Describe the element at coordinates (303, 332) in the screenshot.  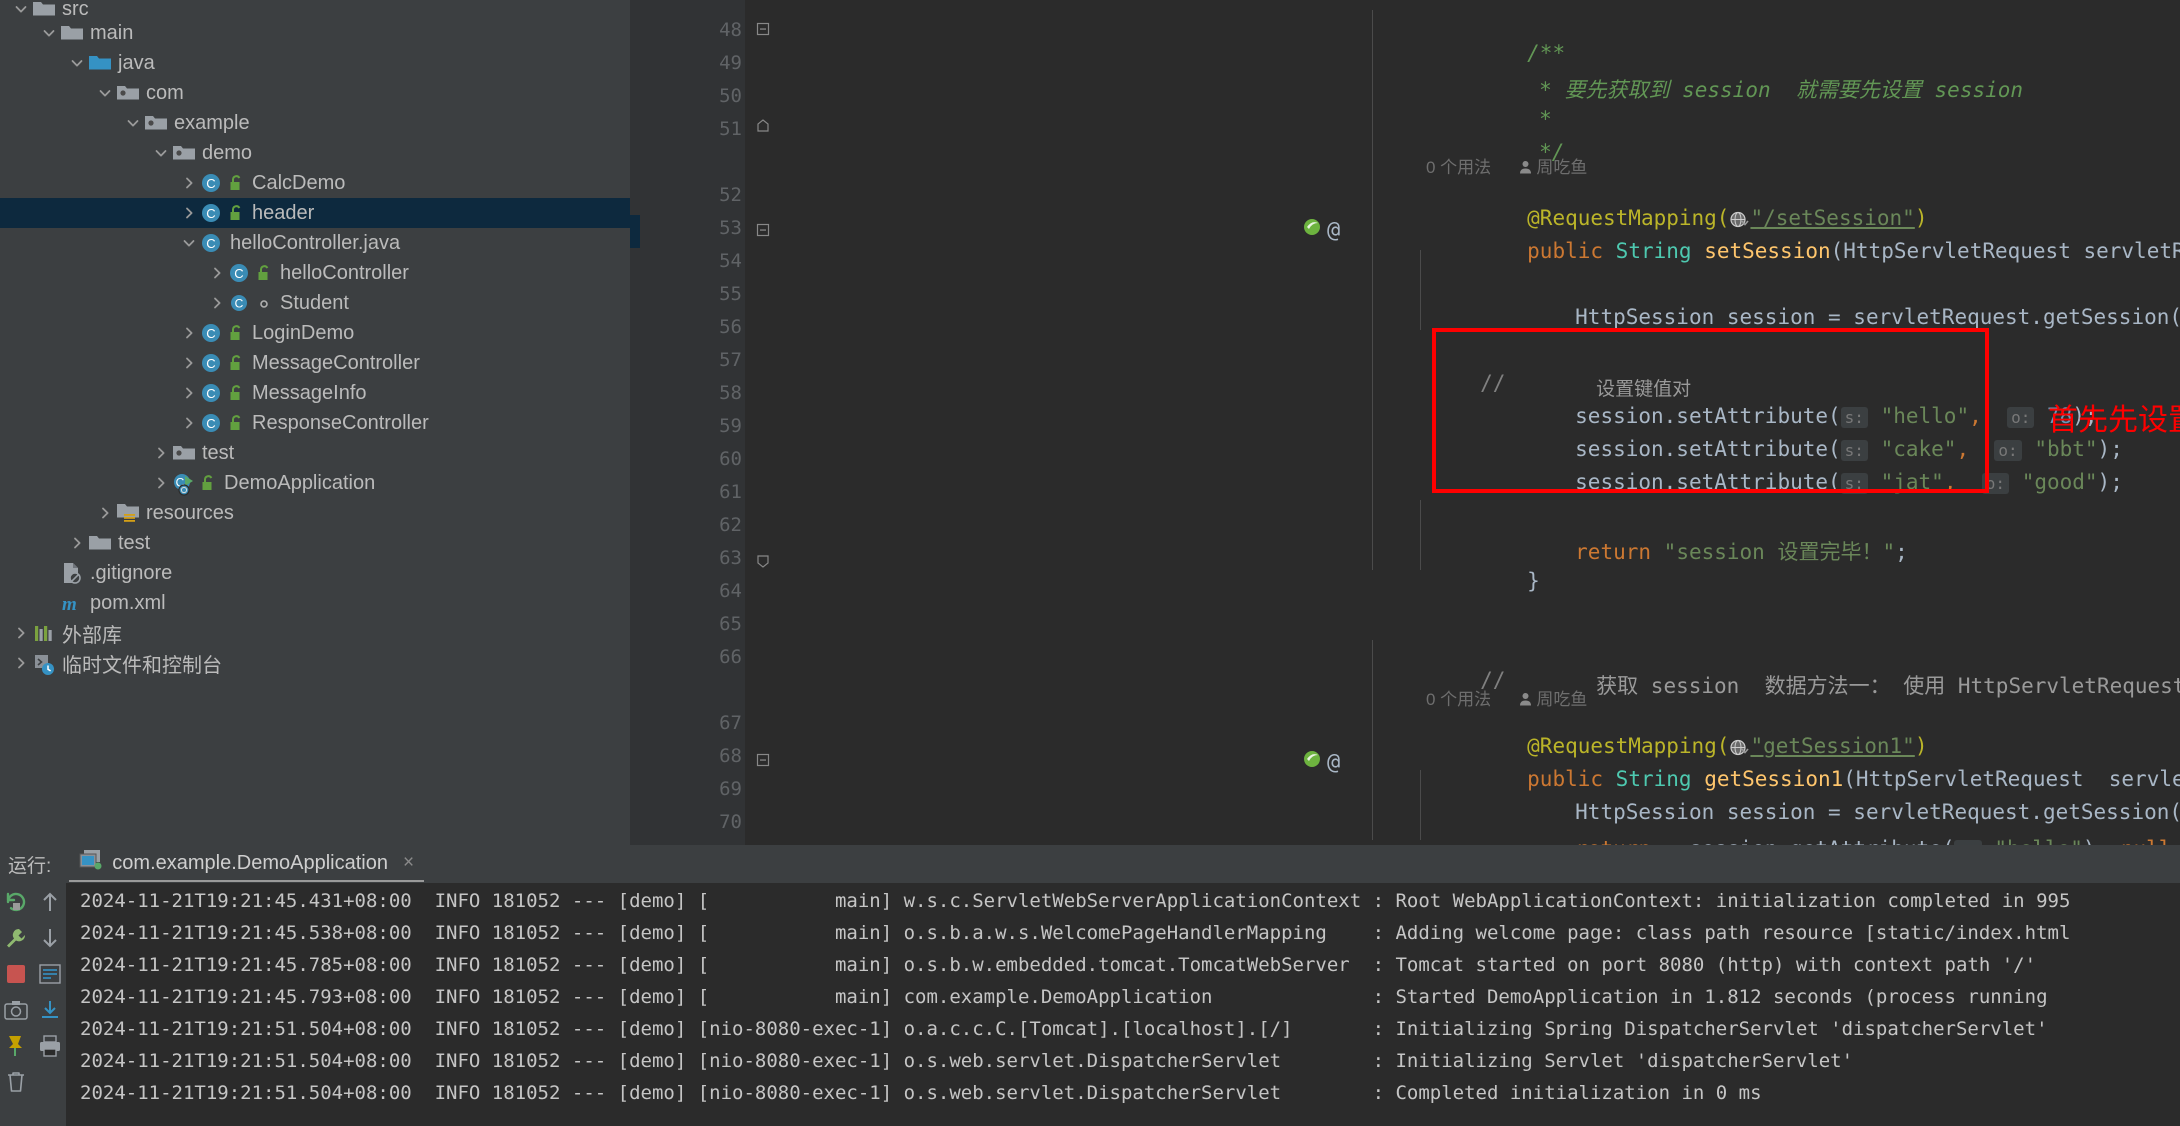
I see `tree-item-label: LoginDemo` at that location.